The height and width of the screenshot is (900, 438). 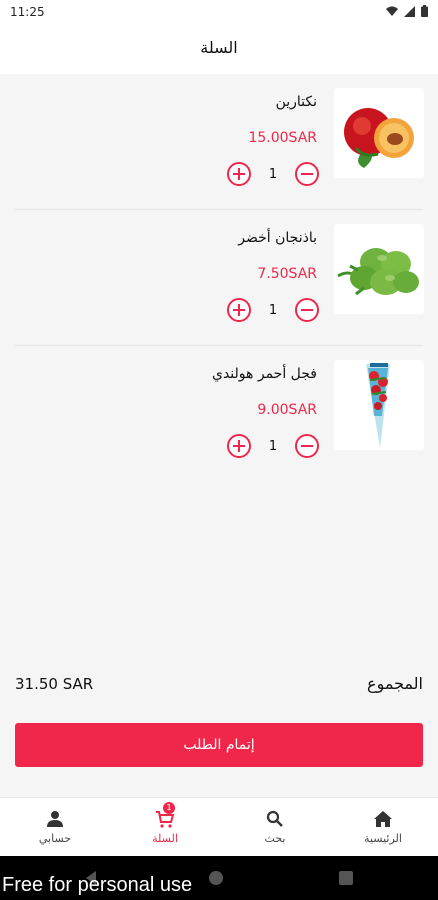 I want to click on total-row: المجموع 31.50 SAR, so click(x=219, y=686).